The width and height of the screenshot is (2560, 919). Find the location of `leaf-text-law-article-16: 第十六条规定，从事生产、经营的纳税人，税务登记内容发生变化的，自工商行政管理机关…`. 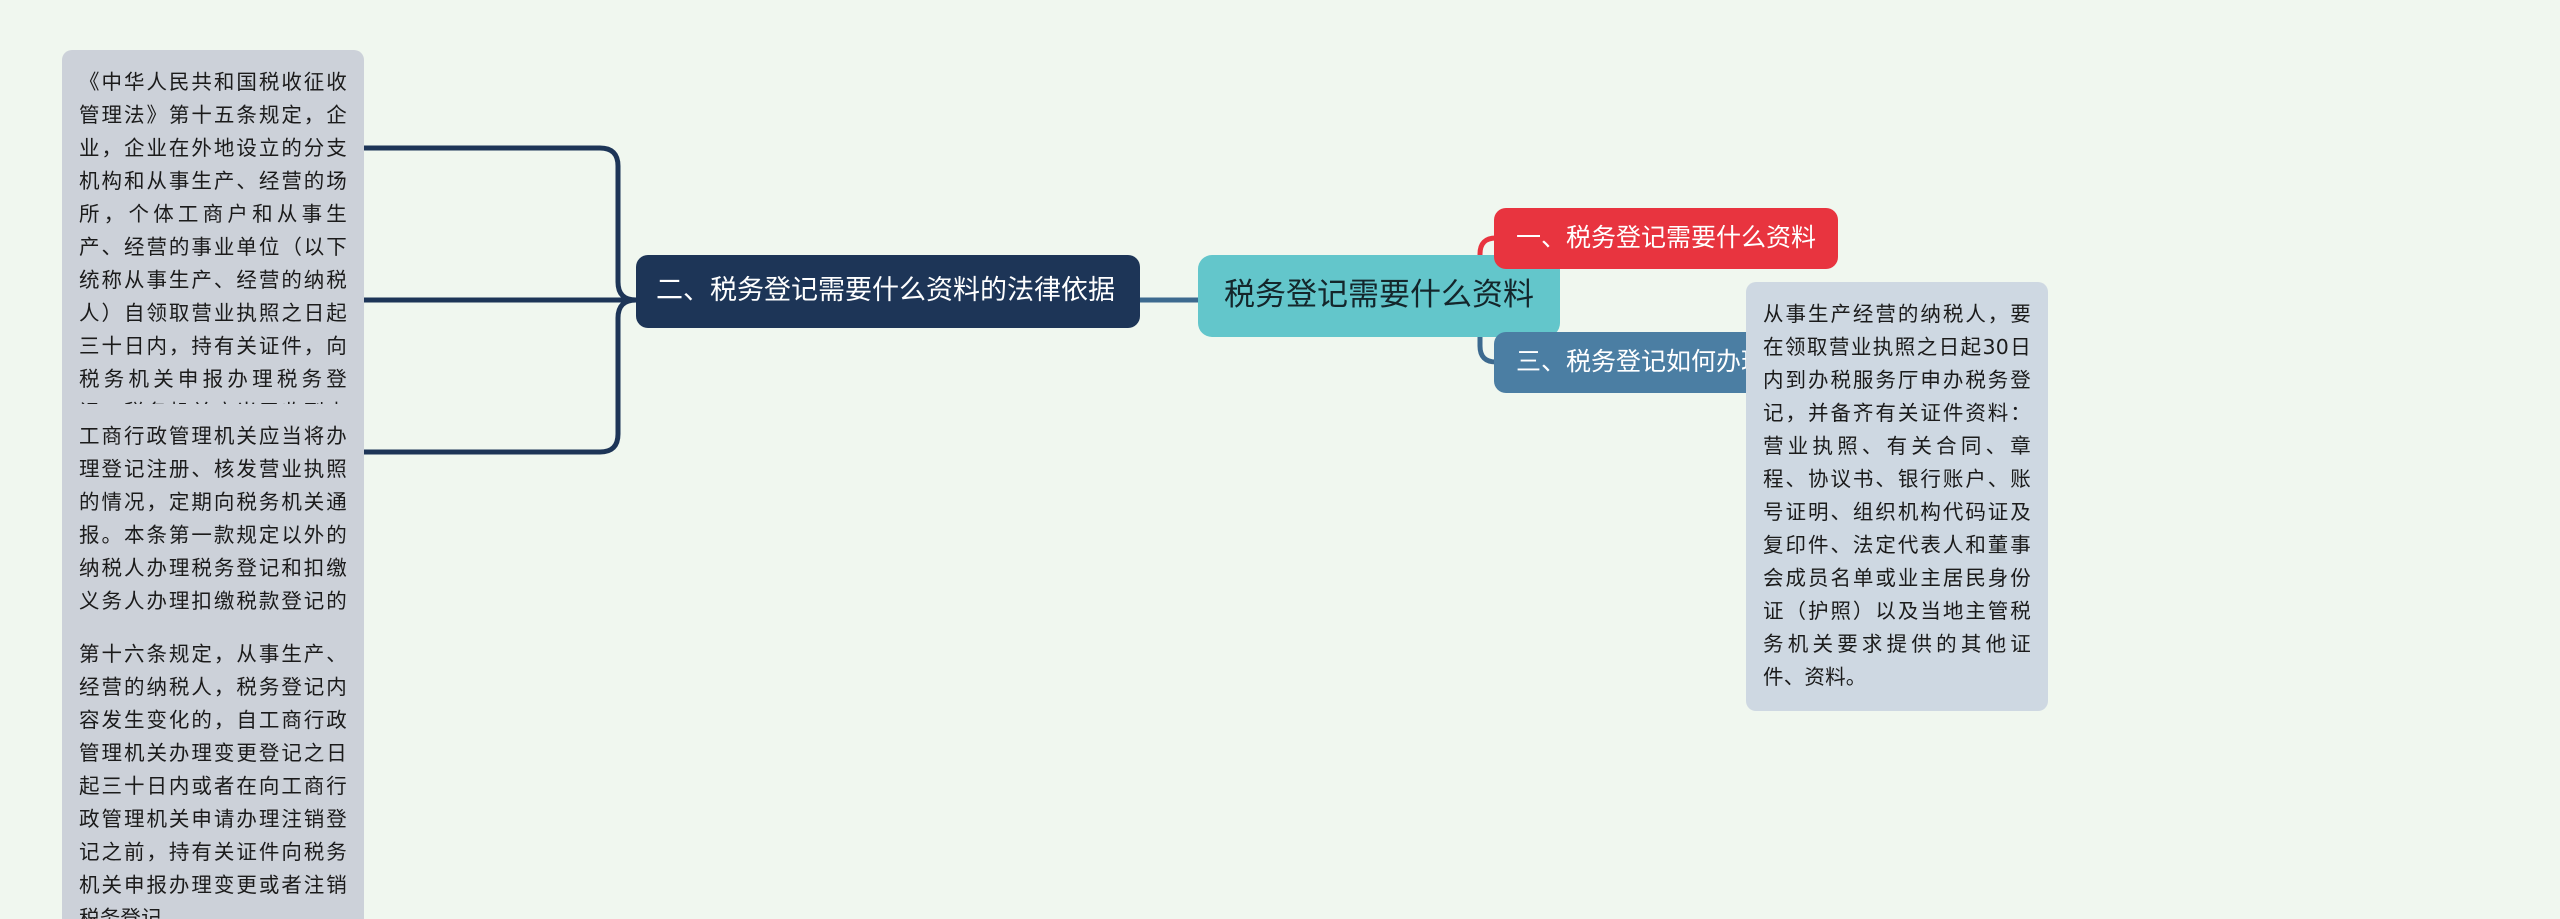

leaf-text-law-article-16: 第十六条规定，从事生产、经营的纳税人，税务登记内容发生变化的，自工商行政管理机关… is located at coordinates (213, 770).